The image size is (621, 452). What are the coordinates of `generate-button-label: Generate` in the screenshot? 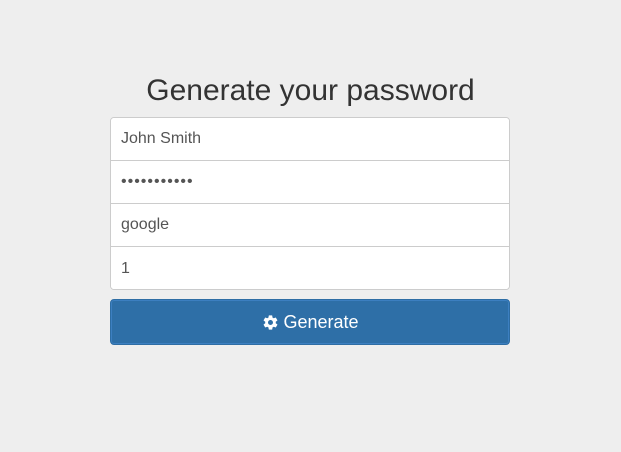 It's located at (321, 321).